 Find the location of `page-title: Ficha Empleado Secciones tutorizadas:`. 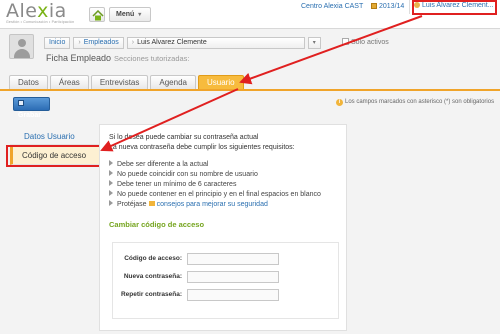

page-title: Ficha Empleado Secciones tutorizadas: is located at coordinates (118, 58).